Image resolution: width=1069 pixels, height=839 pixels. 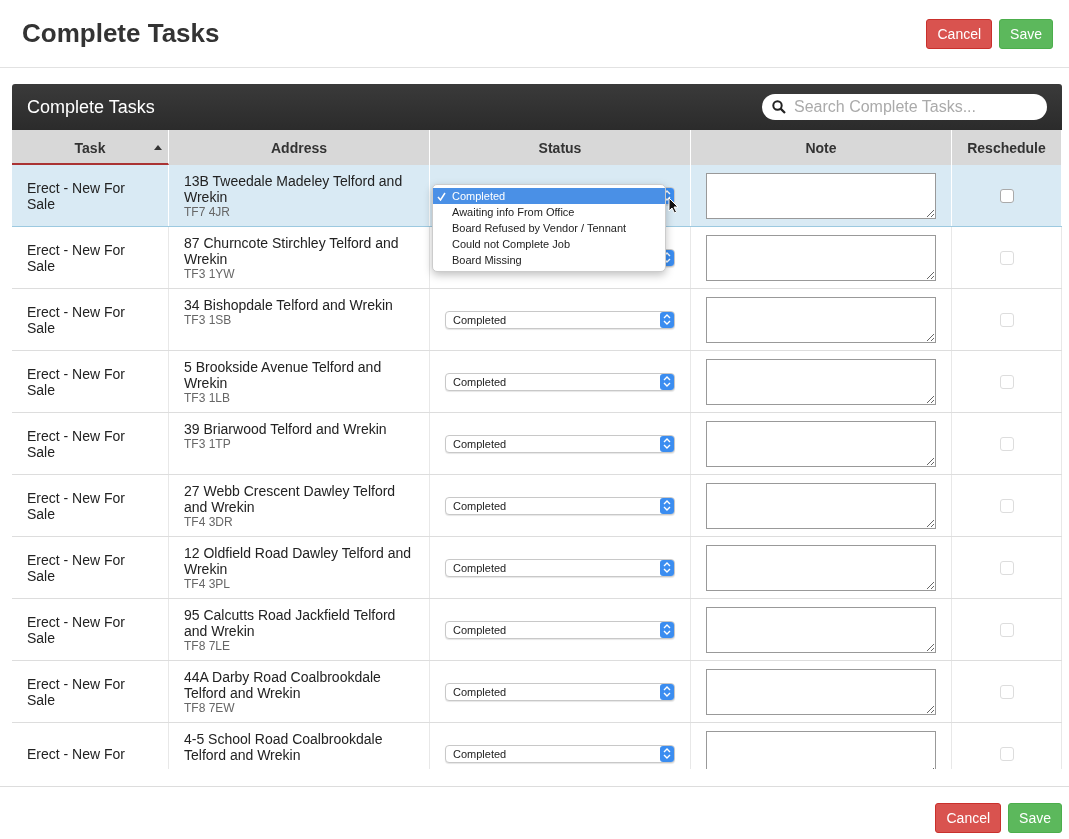 I want to click on column-header: Status, so click(x=560, y=147).